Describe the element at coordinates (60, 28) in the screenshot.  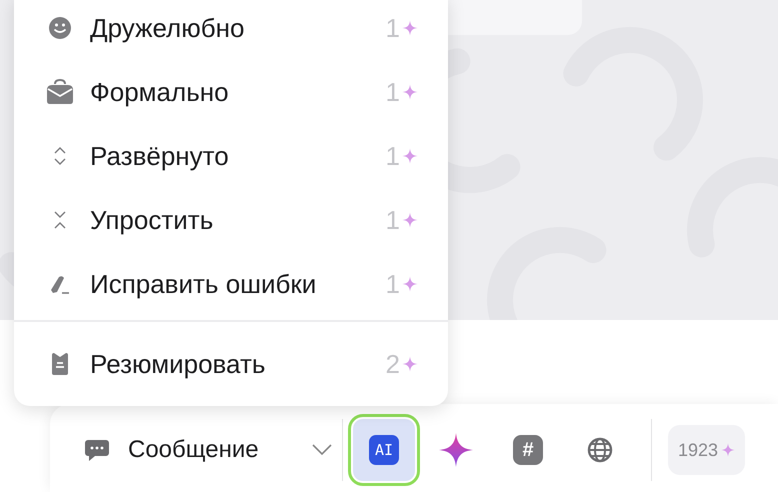
I see `smiley-icon` at that location.